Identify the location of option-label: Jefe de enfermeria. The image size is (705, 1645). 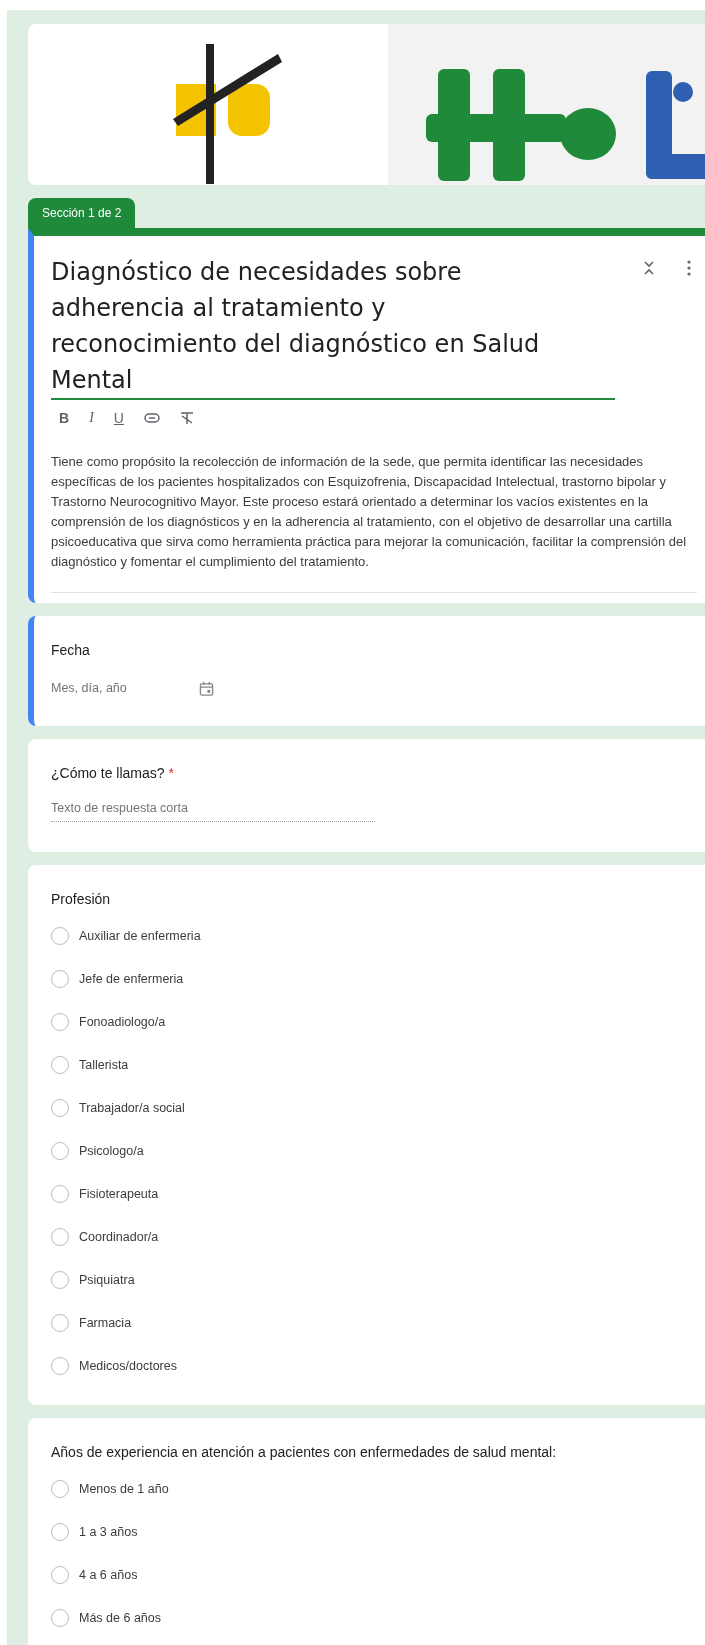
(131, 979).